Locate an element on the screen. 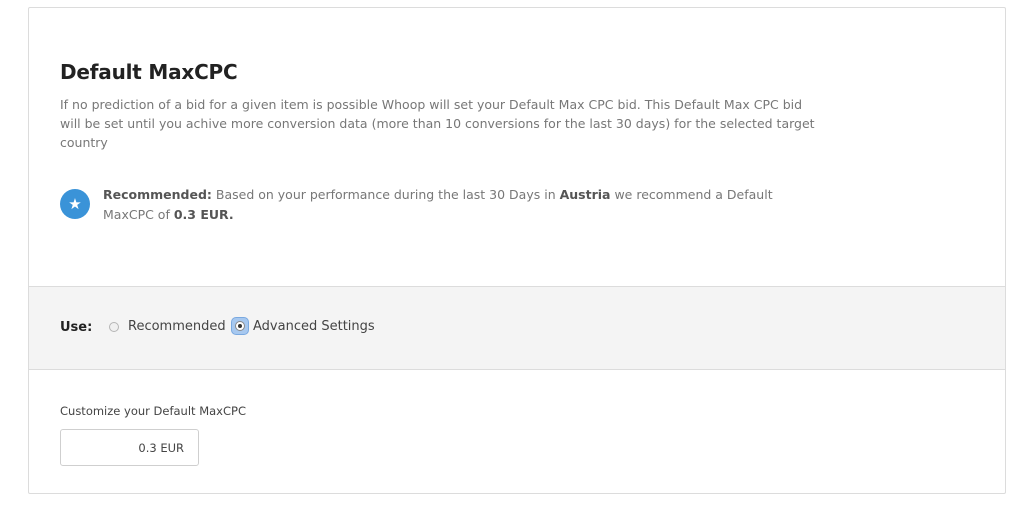 Image resolution: width=1024 pixels, height=510 pixels. use-label: Use: is located at coordinates (76, 327).